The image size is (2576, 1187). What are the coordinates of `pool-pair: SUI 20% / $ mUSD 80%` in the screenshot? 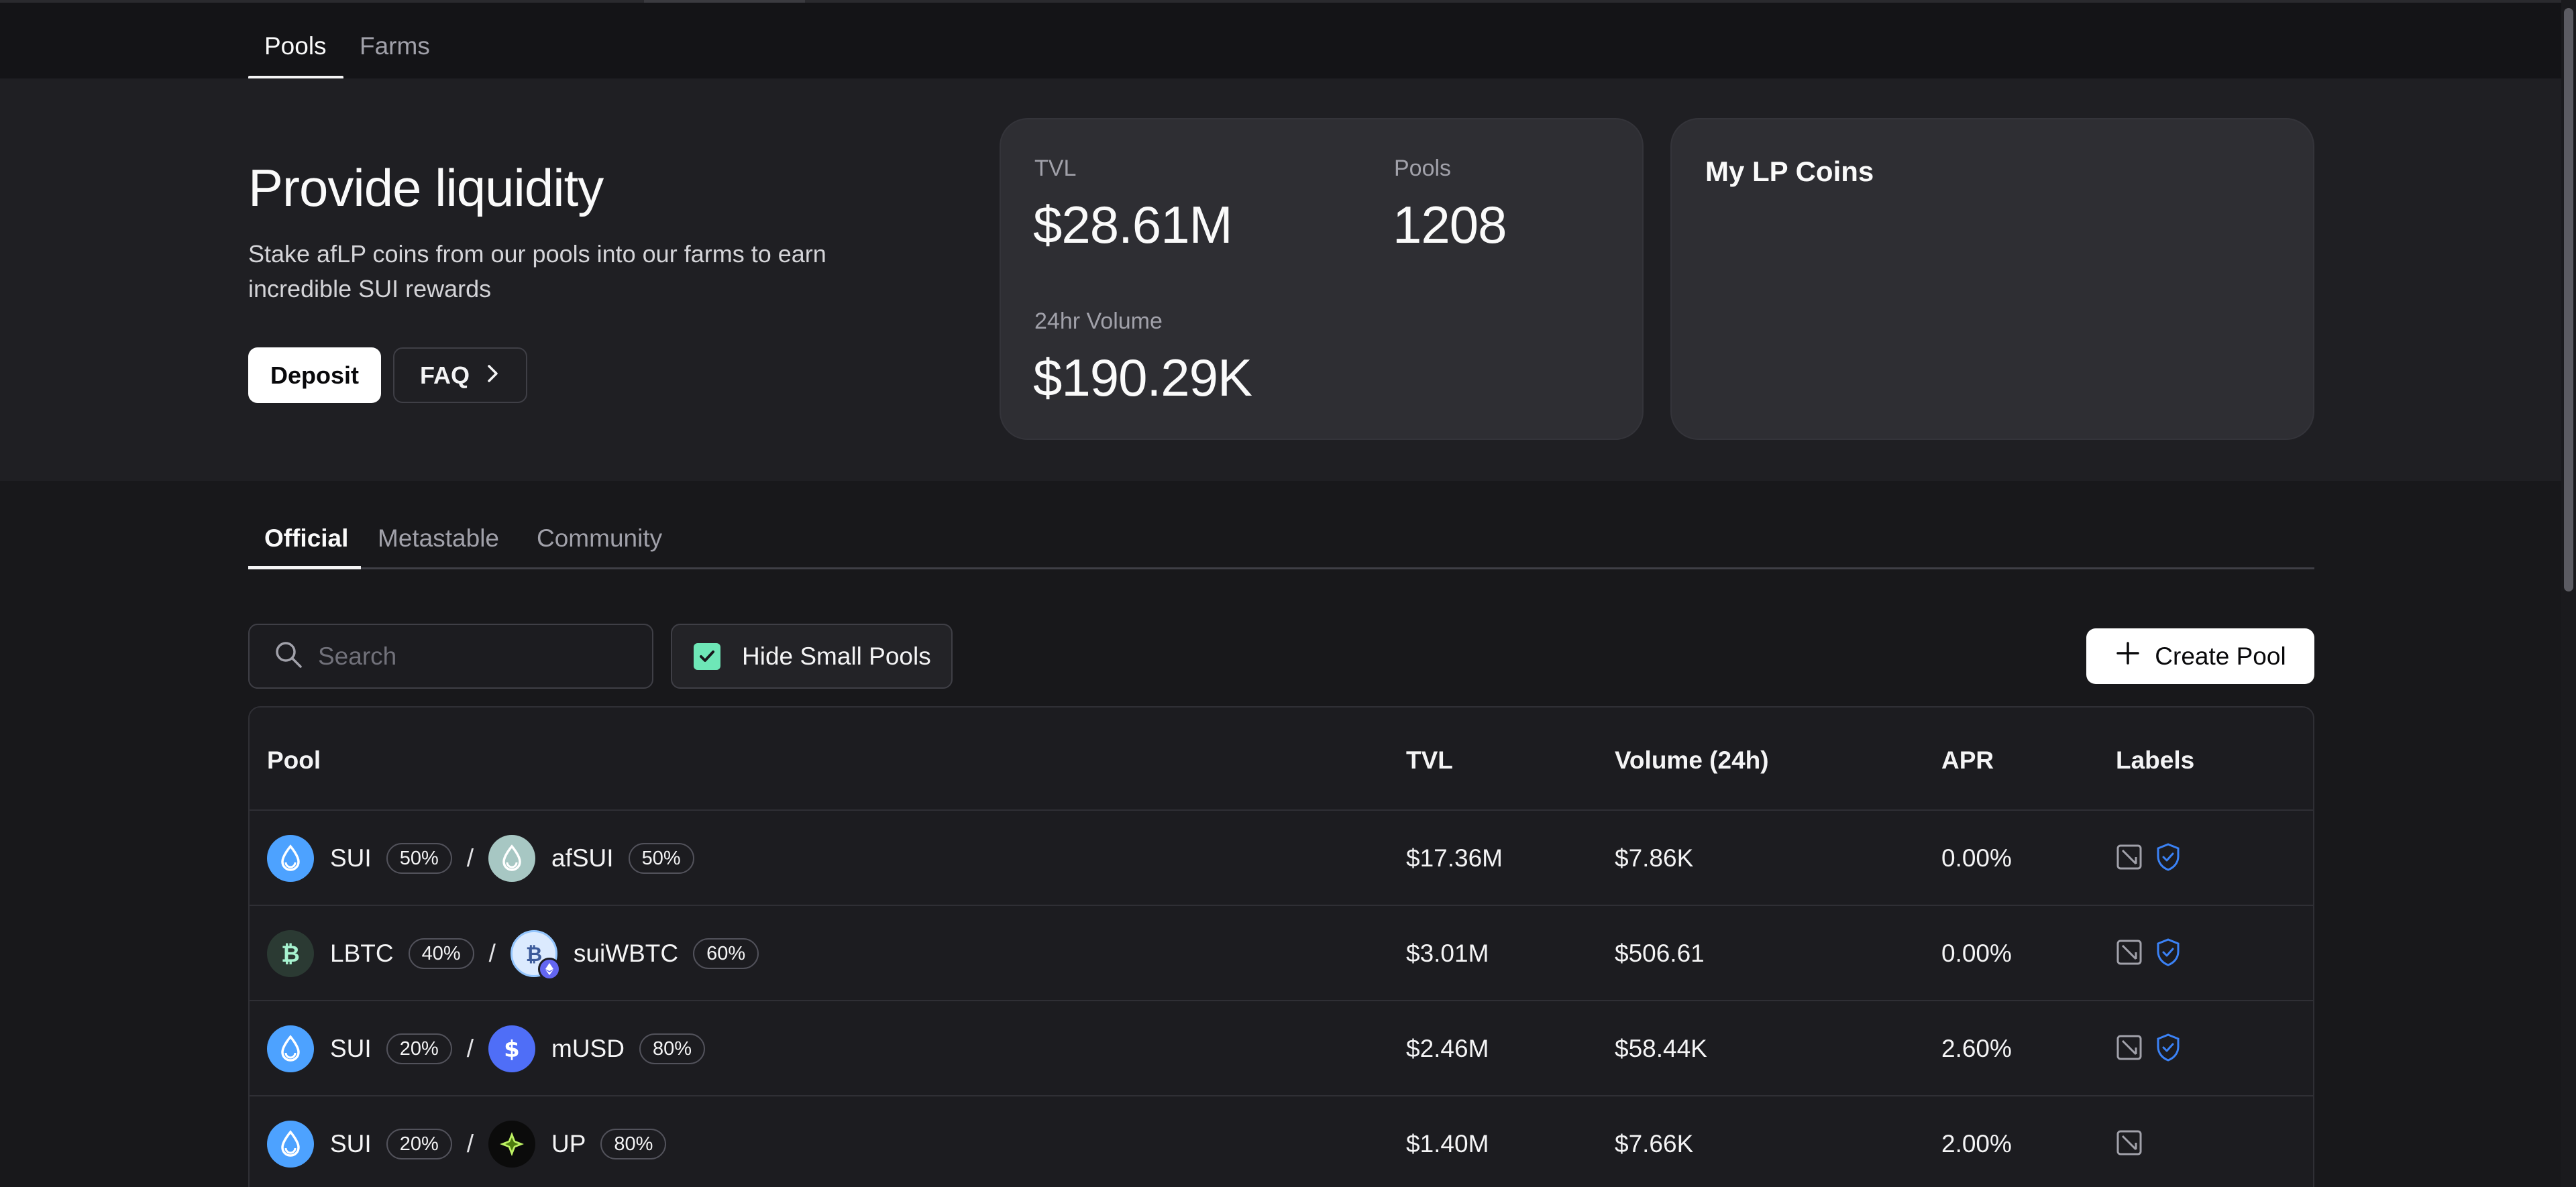 It's located at (486, 1049).